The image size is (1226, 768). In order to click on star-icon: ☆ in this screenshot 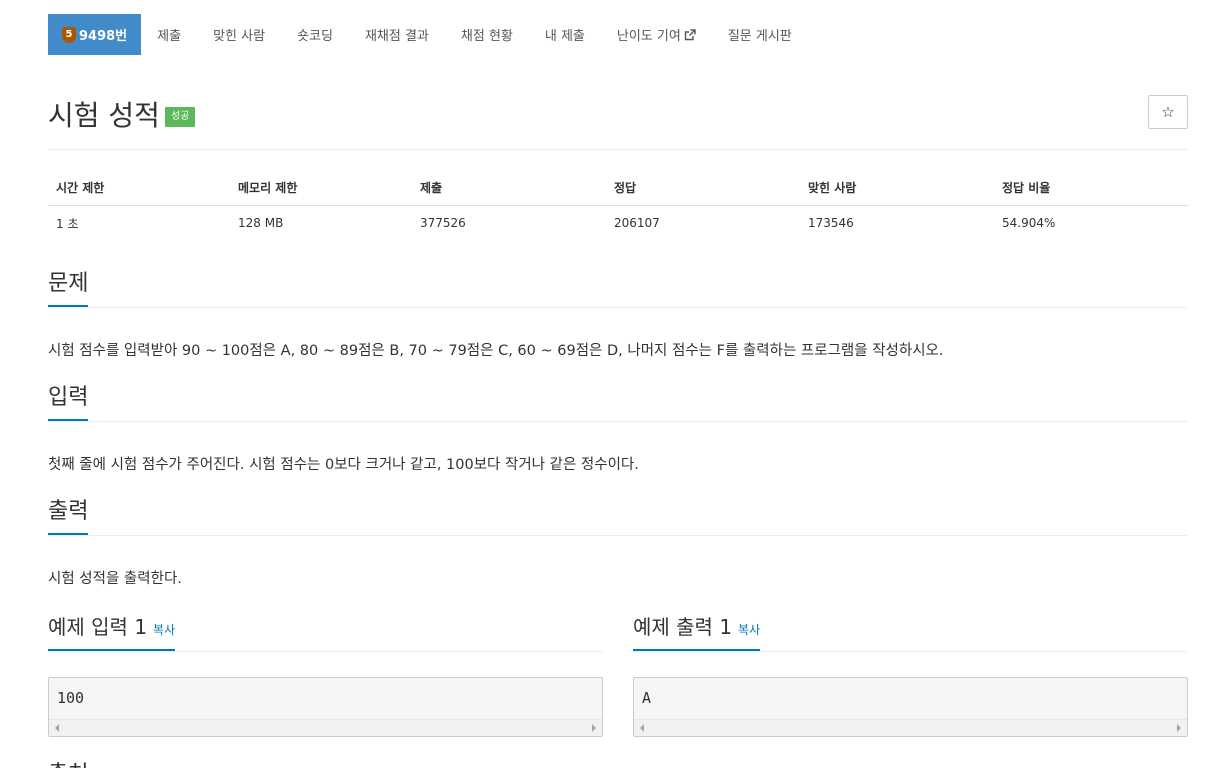, I will do `click(1168, 112)`.